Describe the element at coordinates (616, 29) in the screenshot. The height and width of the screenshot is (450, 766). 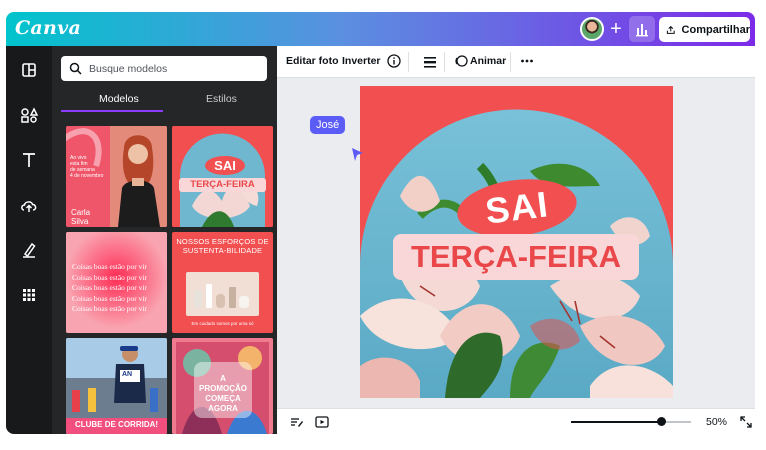
I see `add-collaborator-icon: +` at that location.